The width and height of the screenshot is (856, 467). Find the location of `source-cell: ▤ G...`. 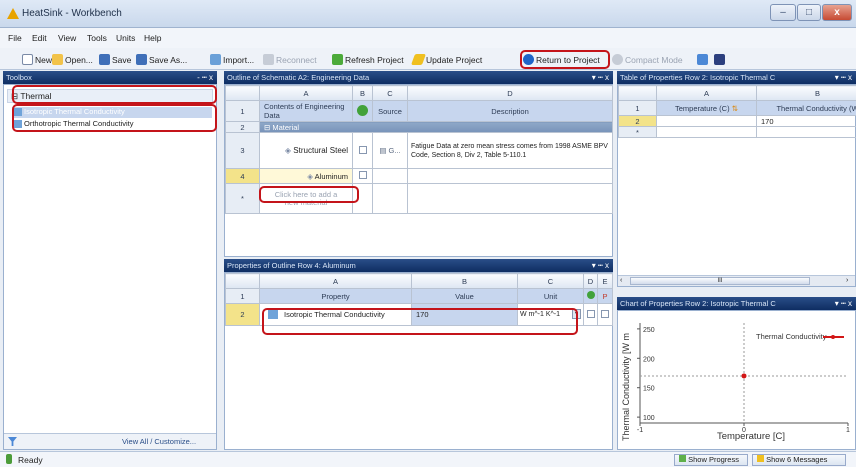

source-cell: ▤ G... is located at coordinates (390, 150).